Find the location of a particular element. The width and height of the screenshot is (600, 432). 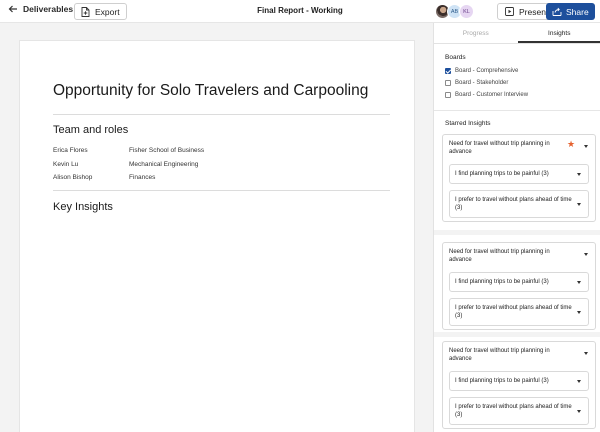

member-name: Kevin Lu is located at coordinates (91, 164).